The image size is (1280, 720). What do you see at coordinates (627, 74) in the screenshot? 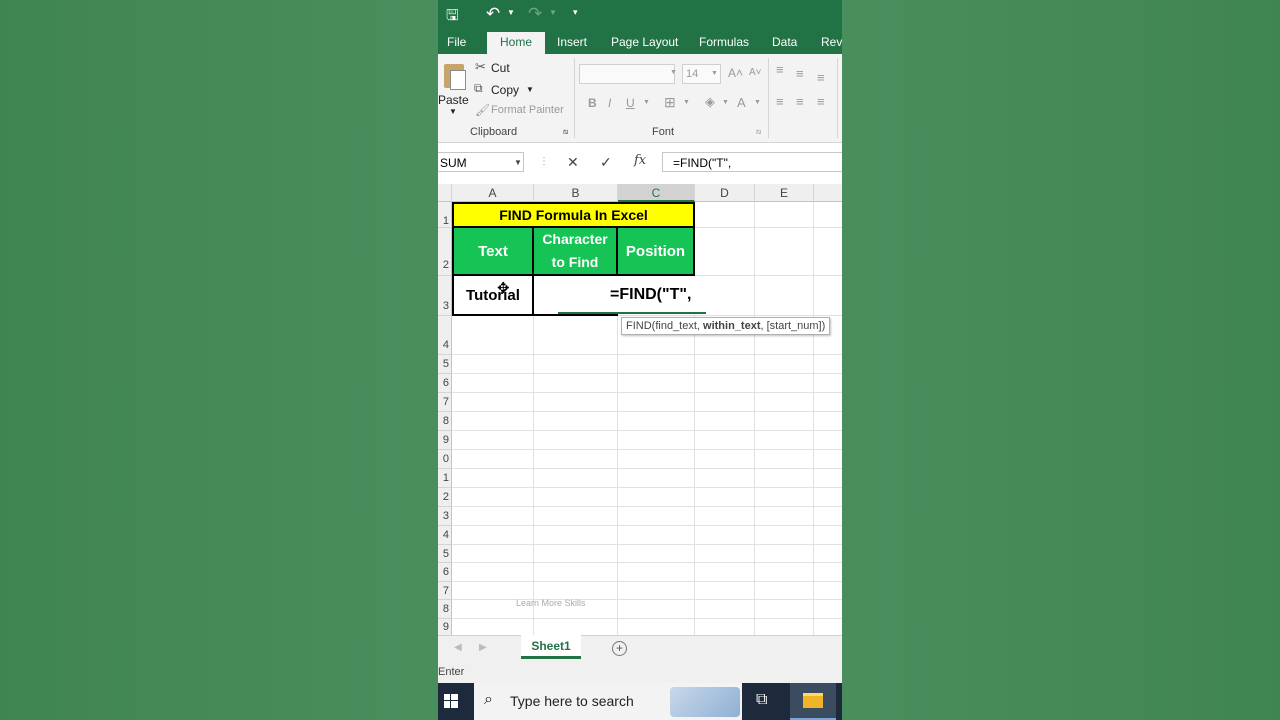
I see `font-name-box` at bounding box center [627, 74].